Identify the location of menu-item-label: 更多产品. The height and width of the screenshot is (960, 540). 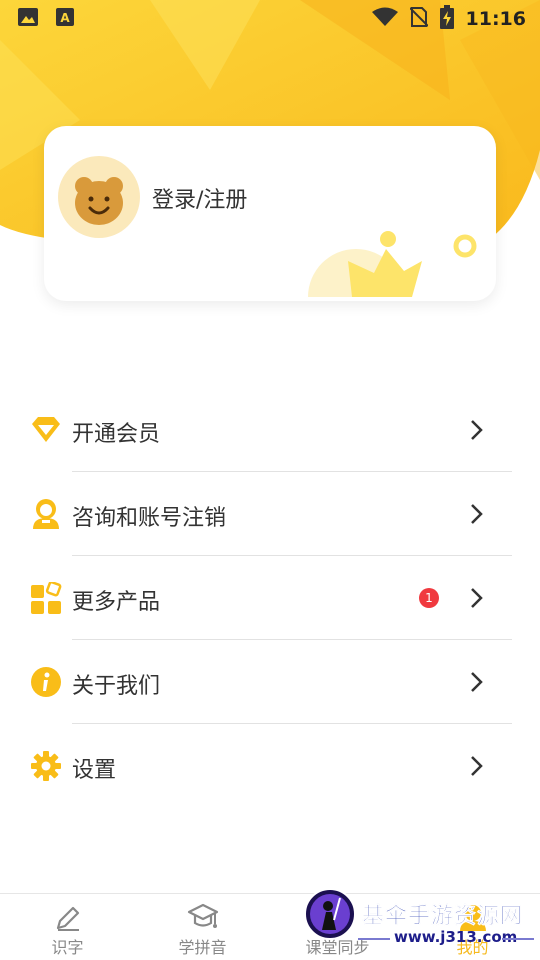
(116, 602).